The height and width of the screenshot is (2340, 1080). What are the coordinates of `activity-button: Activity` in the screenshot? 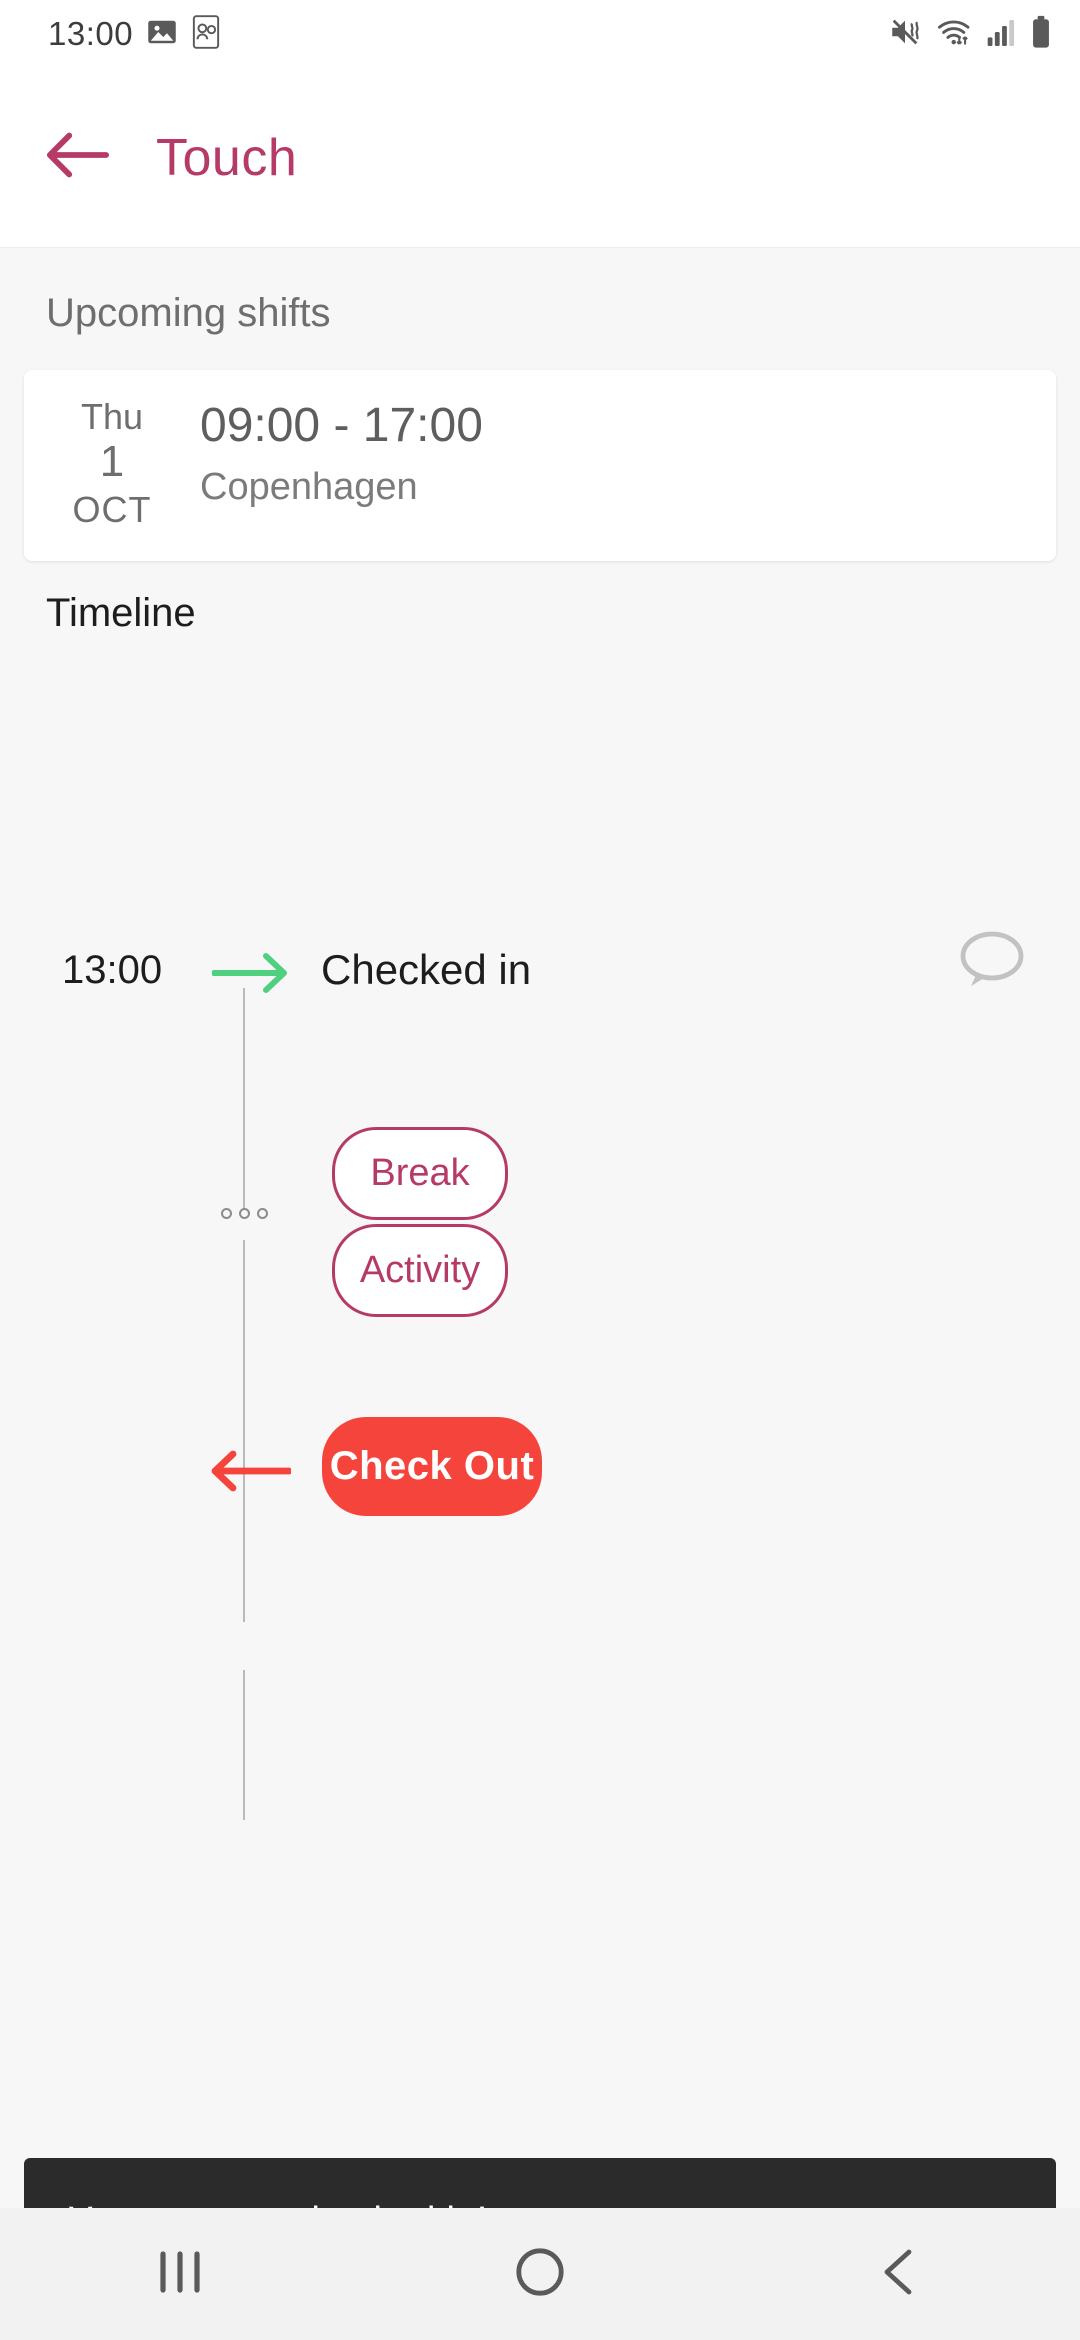 It's located at (420, 1271).